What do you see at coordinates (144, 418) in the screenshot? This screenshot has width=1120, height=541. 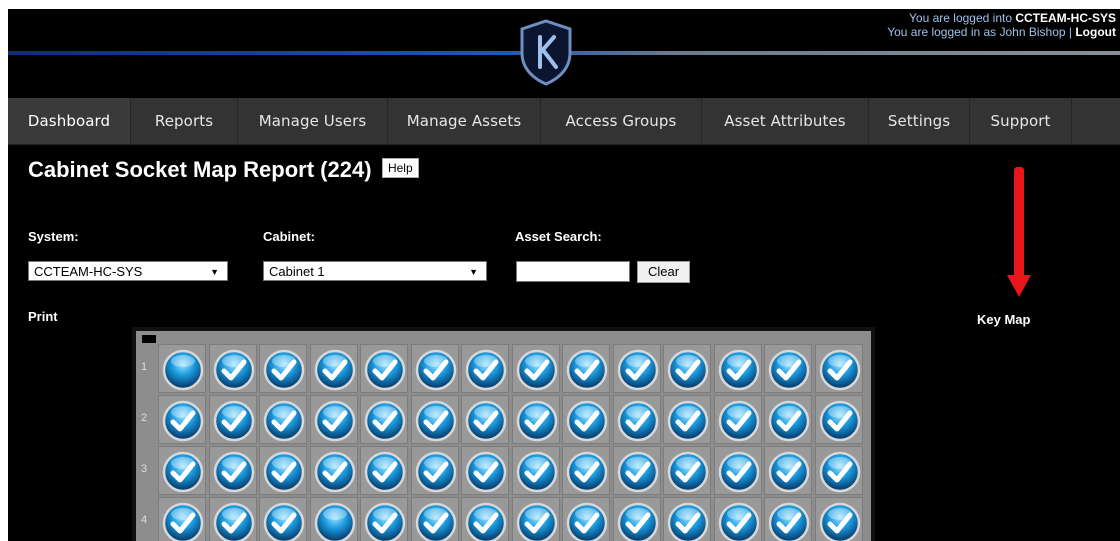 I see `row-number: 2` at bounding box center [144, 418].